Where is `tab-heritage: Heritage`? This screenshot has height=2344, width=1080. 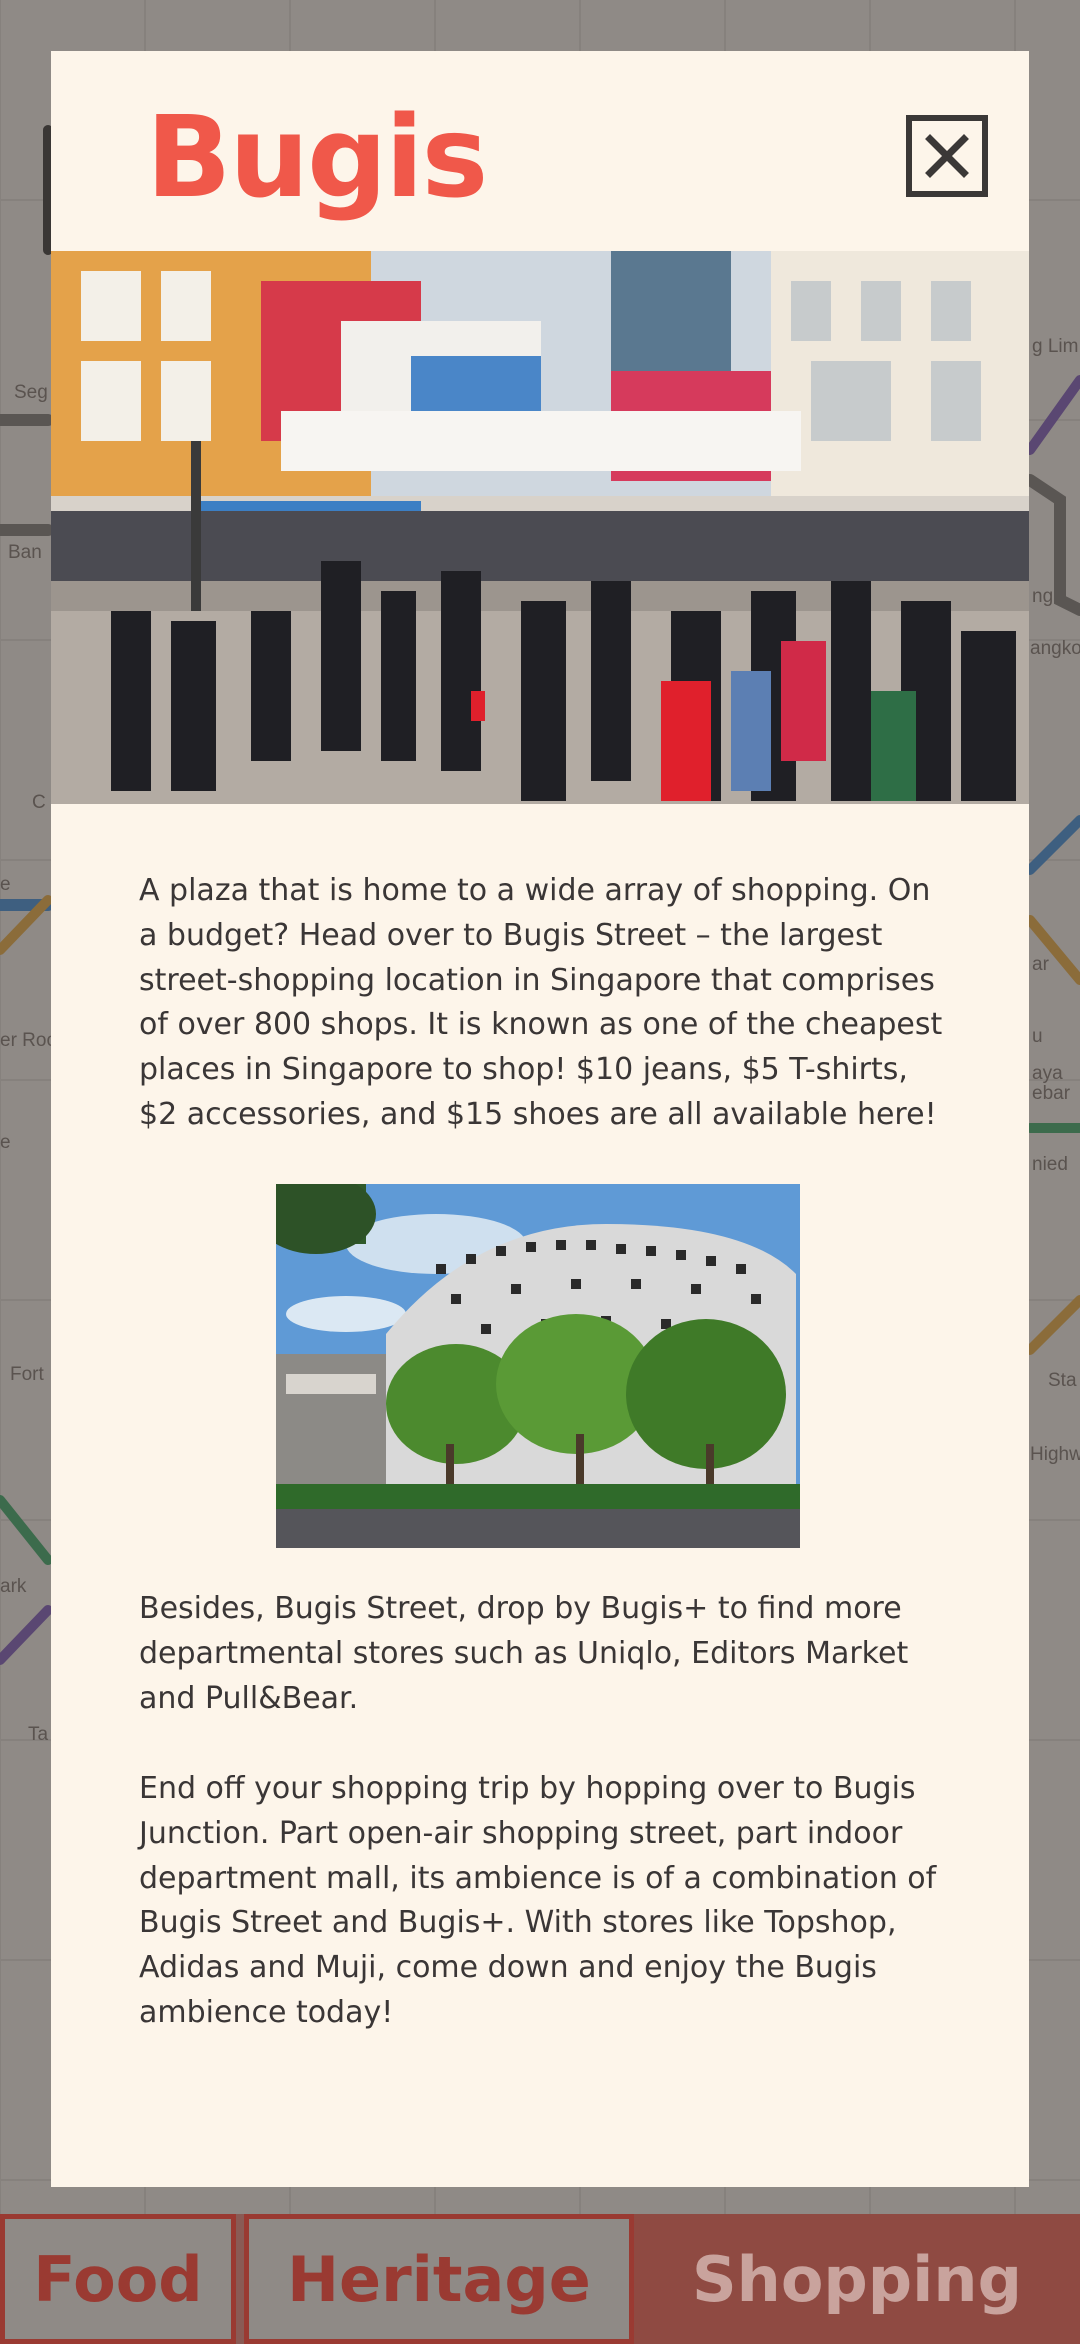
tab-heritage: Heritage is located at coordinates (439, 2279).